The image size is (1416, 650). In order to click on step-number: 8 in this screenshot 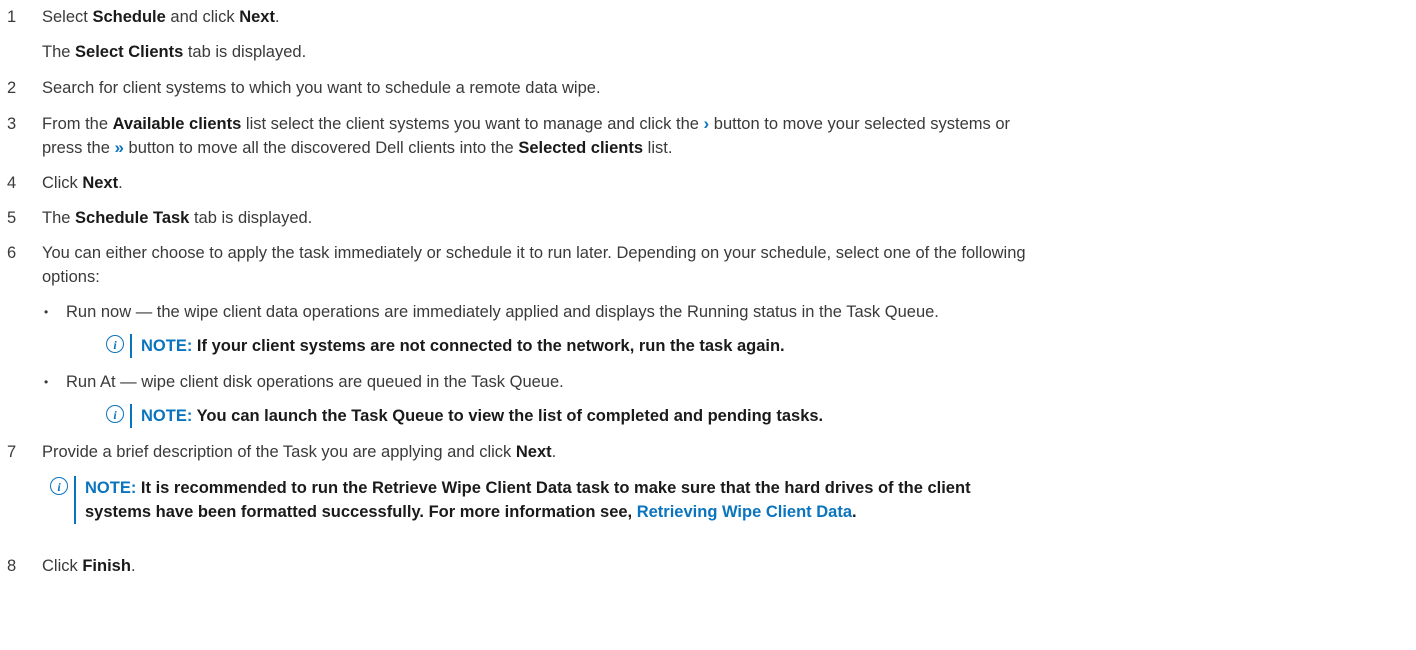, I will do `click(12, 566)`.